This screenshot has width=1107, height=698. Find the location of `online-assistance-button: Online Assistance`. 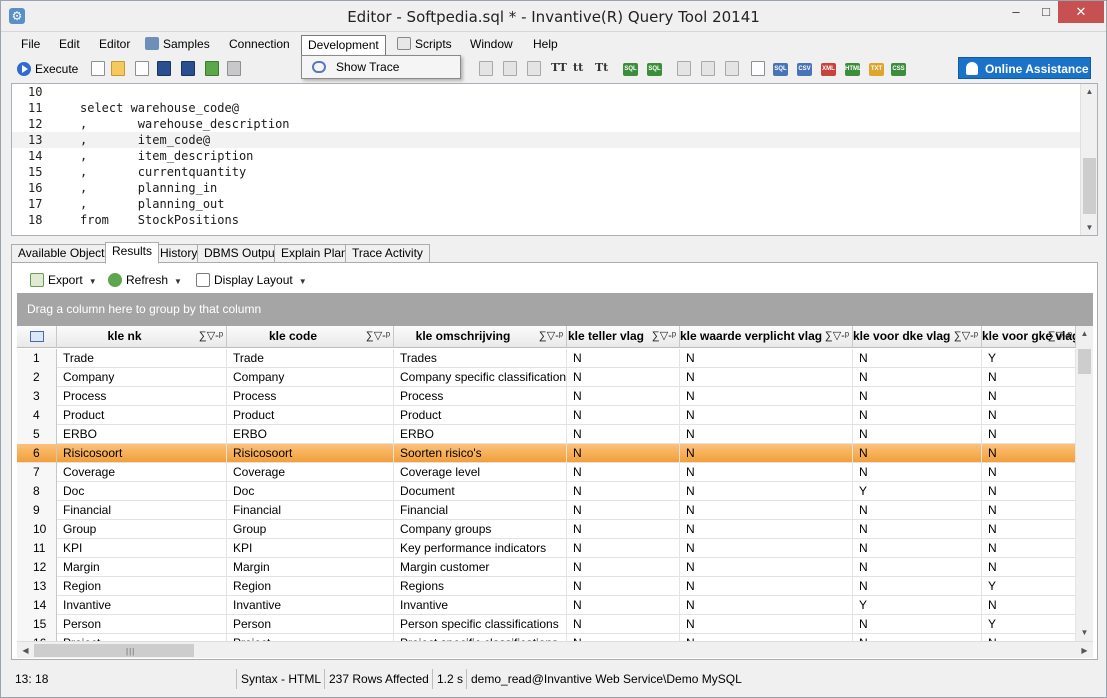

online-assistance-button: Online Assistance is located at coordinates (1024, 68).